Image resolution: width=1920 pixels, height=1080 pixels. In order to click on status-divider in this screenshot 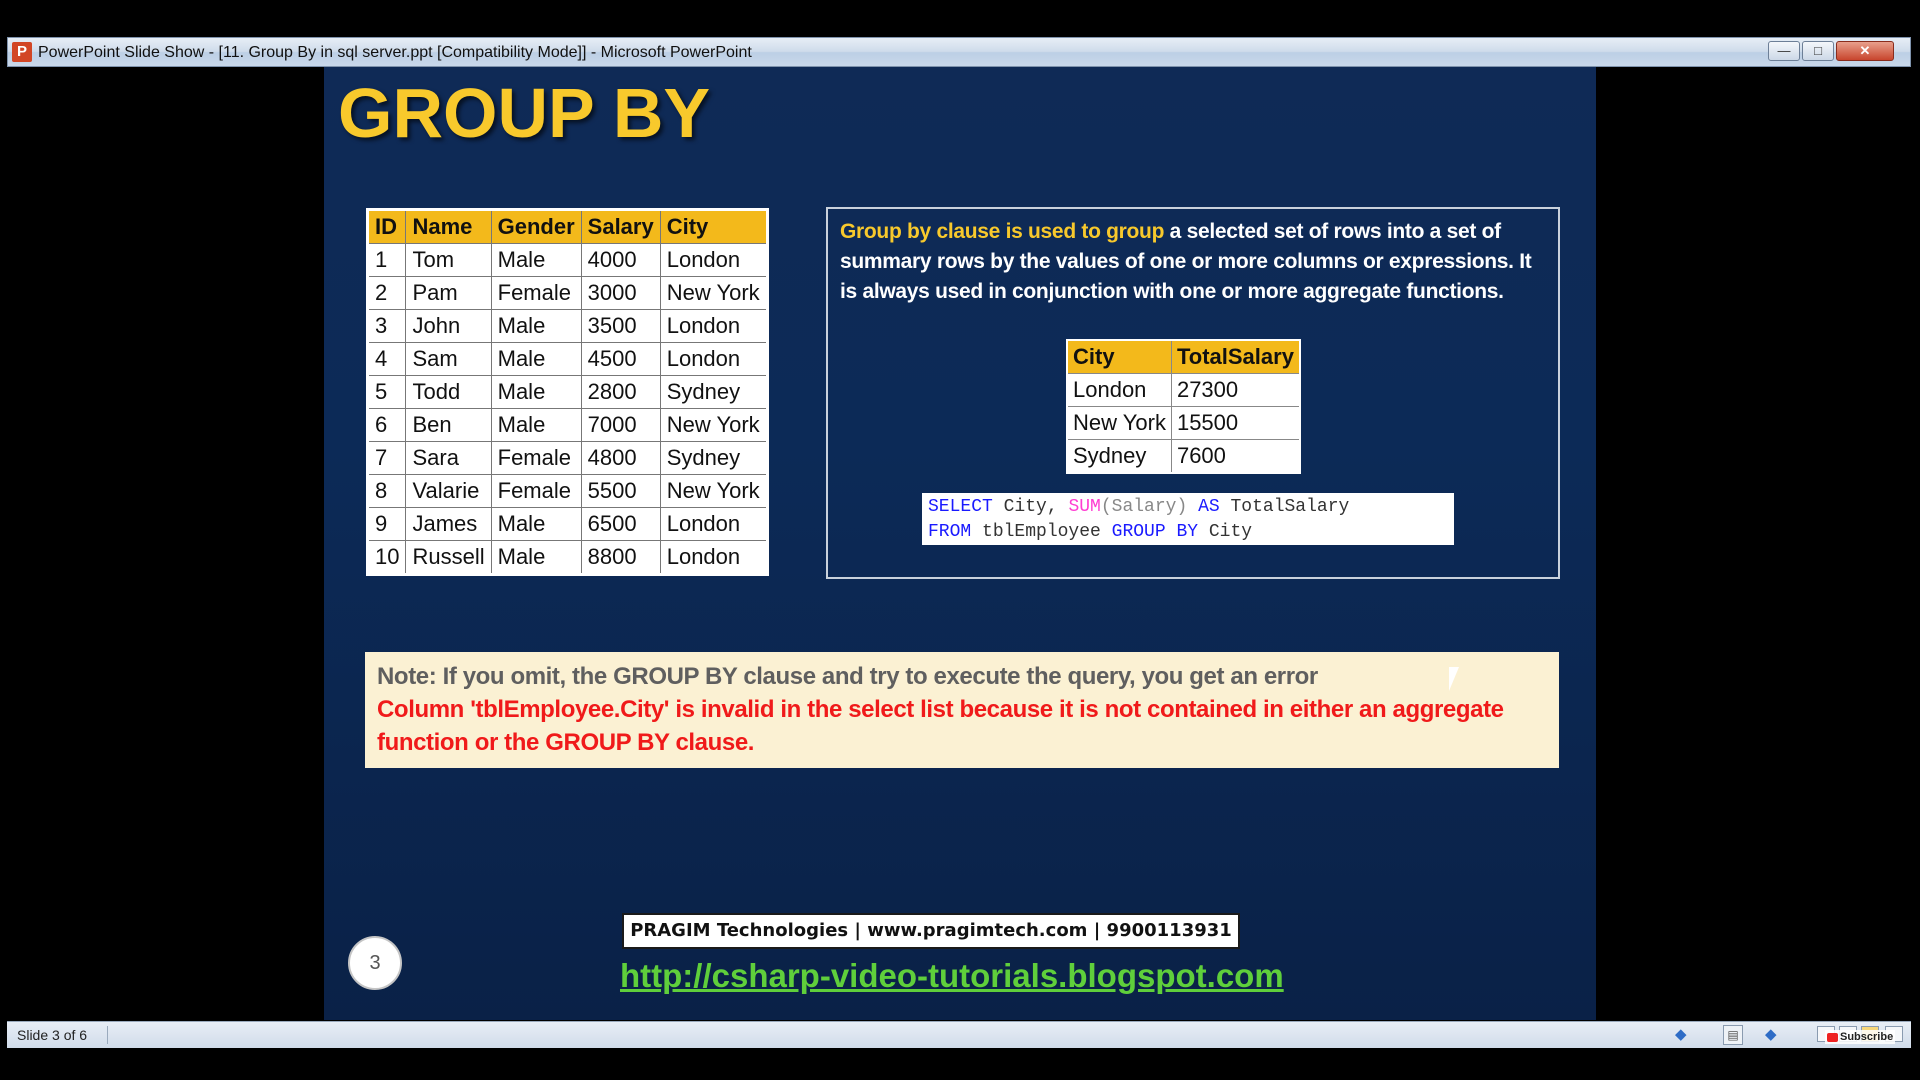, I will do `click(107, 1035)`.